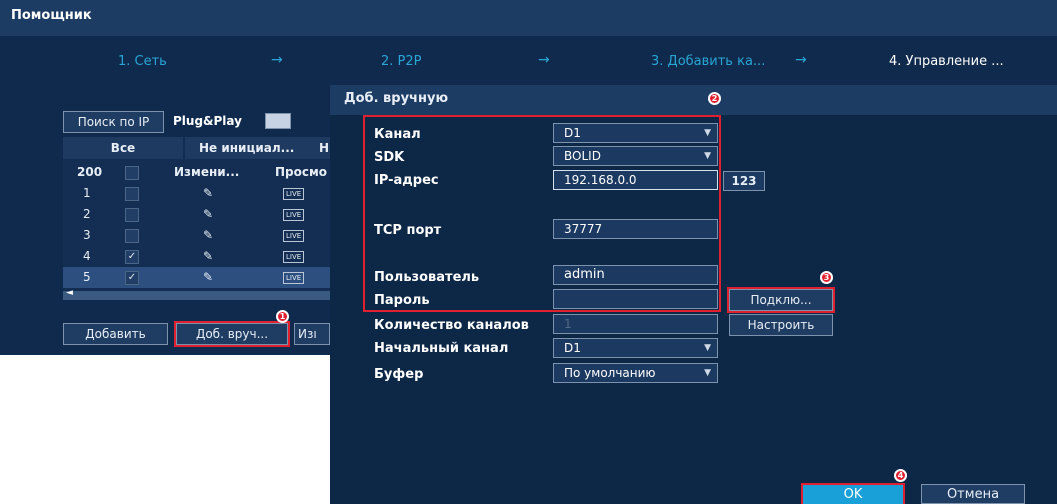 The height and width of the screenshot is (504, 1057). I want to click on tcp-port-input: 37777, so click(635, 229).